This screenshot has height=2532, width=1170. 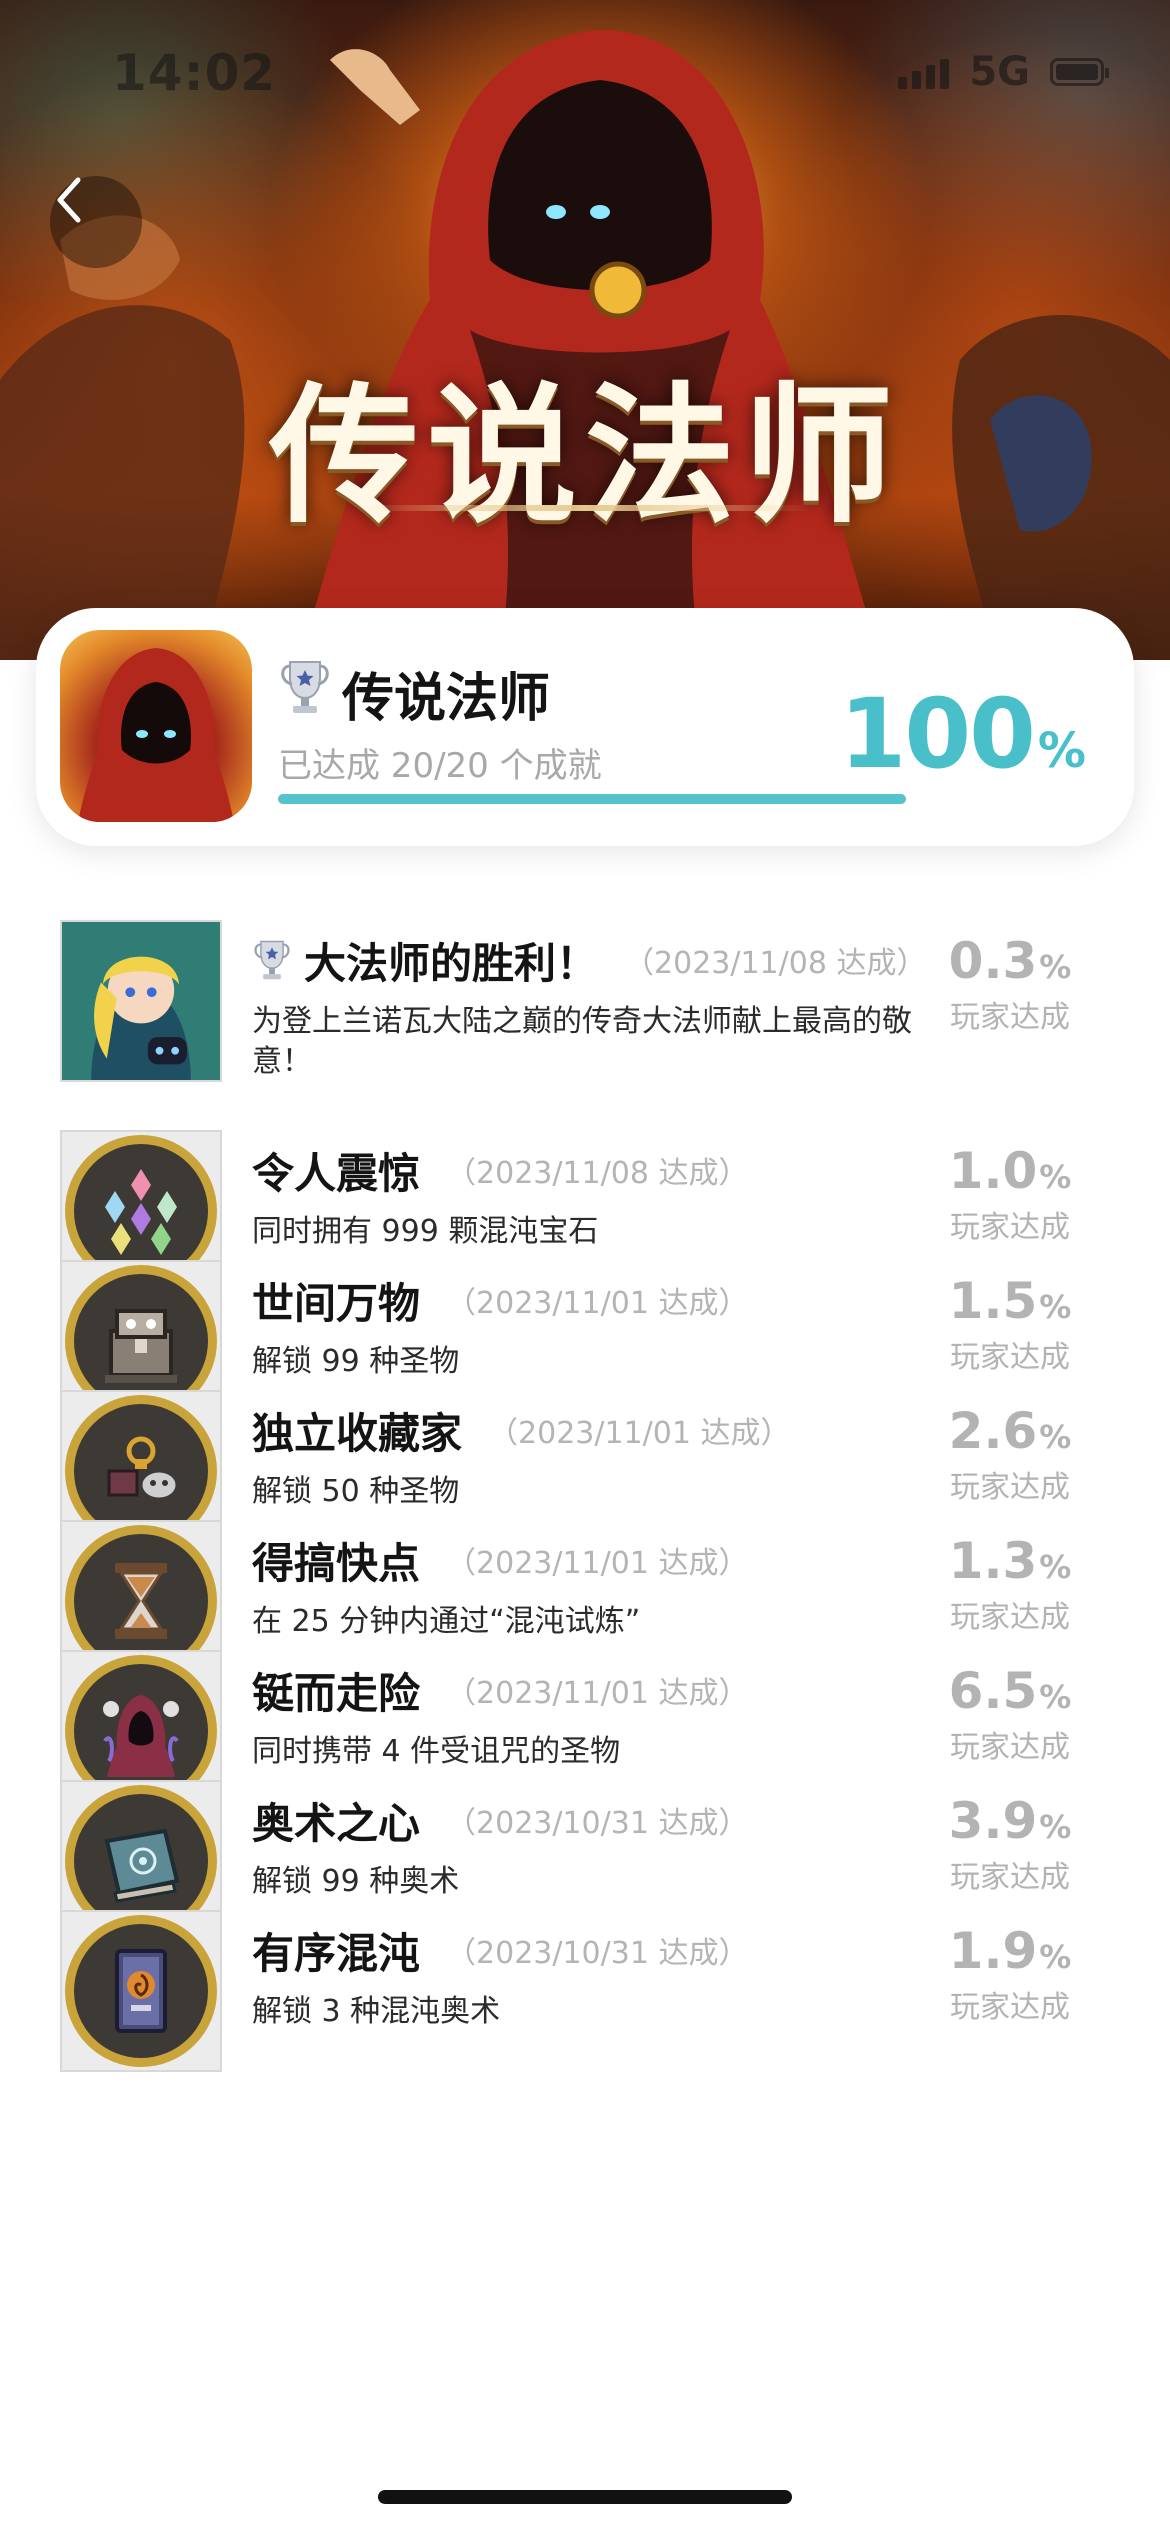 I want to click on achievement-rate-value: 2.6, so click(x=993, y=1431).